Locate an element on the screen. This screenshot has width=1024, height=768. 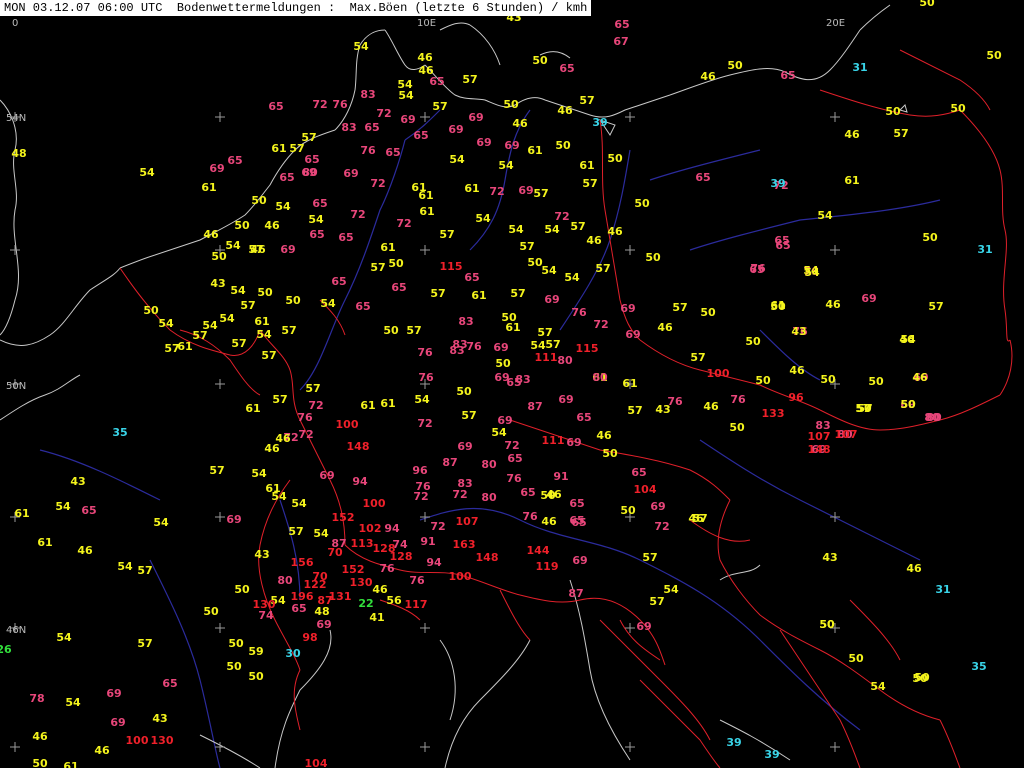
station-gust-value: 72 is located at coordinates (383, 113).